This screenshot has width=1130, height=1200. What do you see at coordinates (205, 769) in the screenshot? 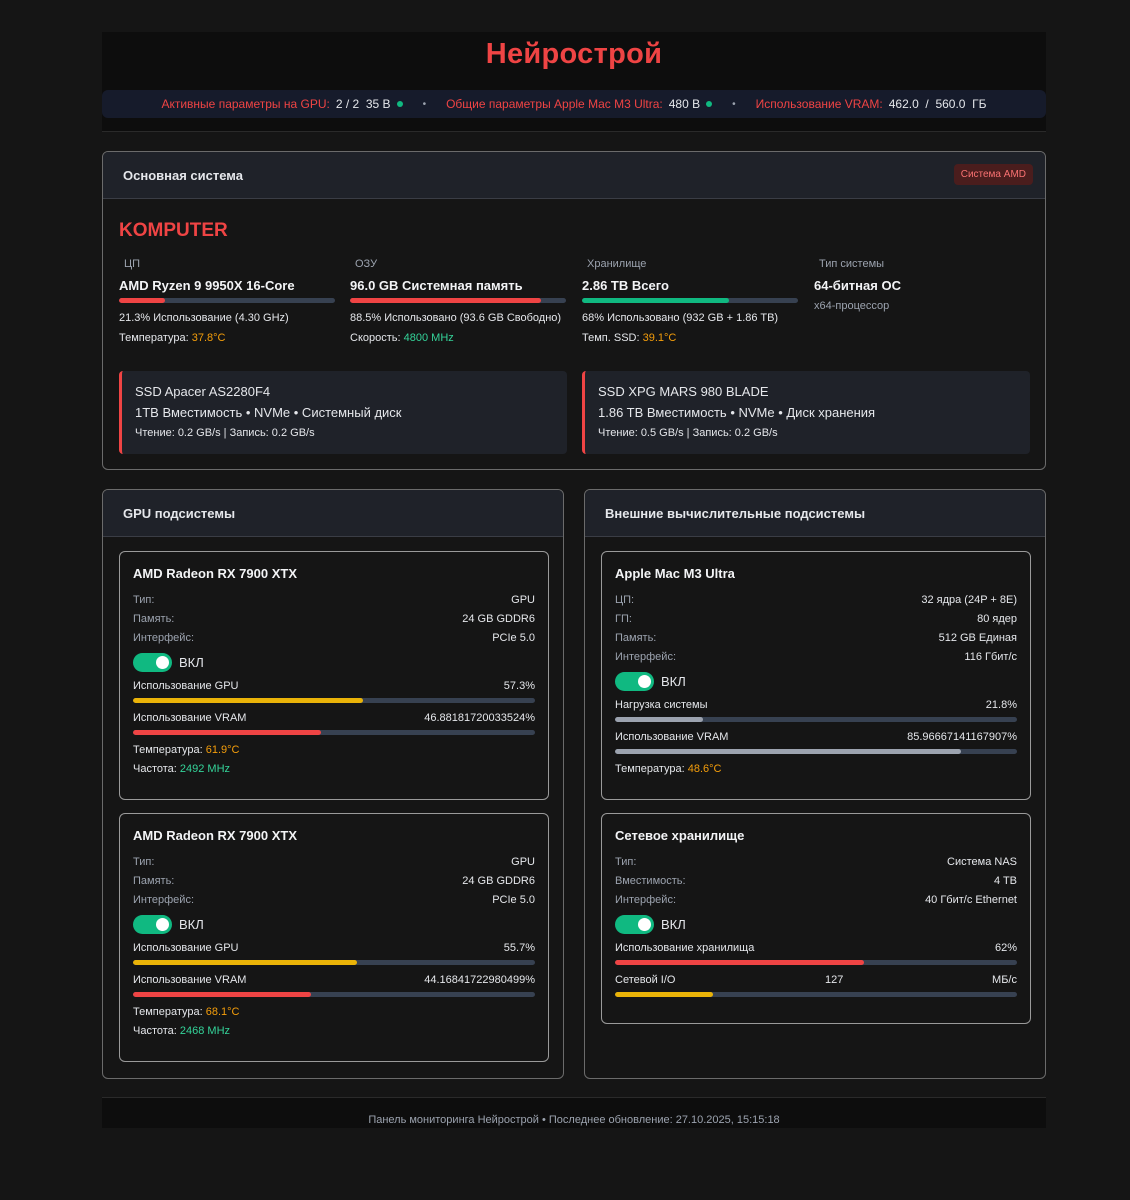
I see `freq-value: 2492 MHz` at bounding box center [205, 769].